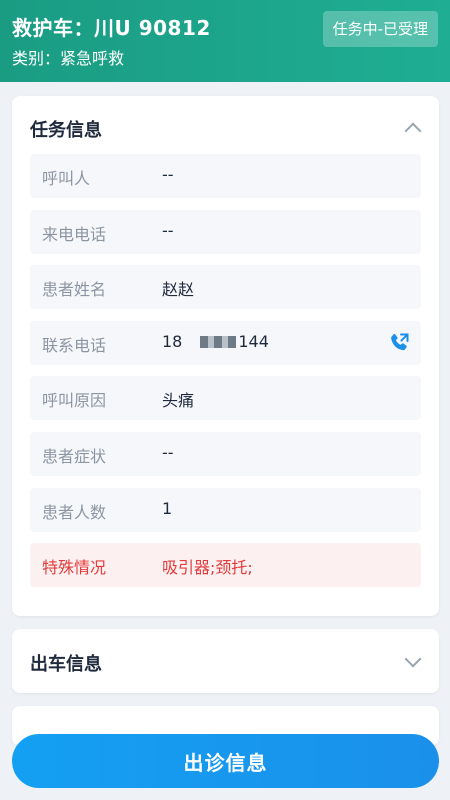 The image size is (450, 800). Describe the element at coordinates (413, 131) in the screenshot. I see `chevron-up-icon` at that location.